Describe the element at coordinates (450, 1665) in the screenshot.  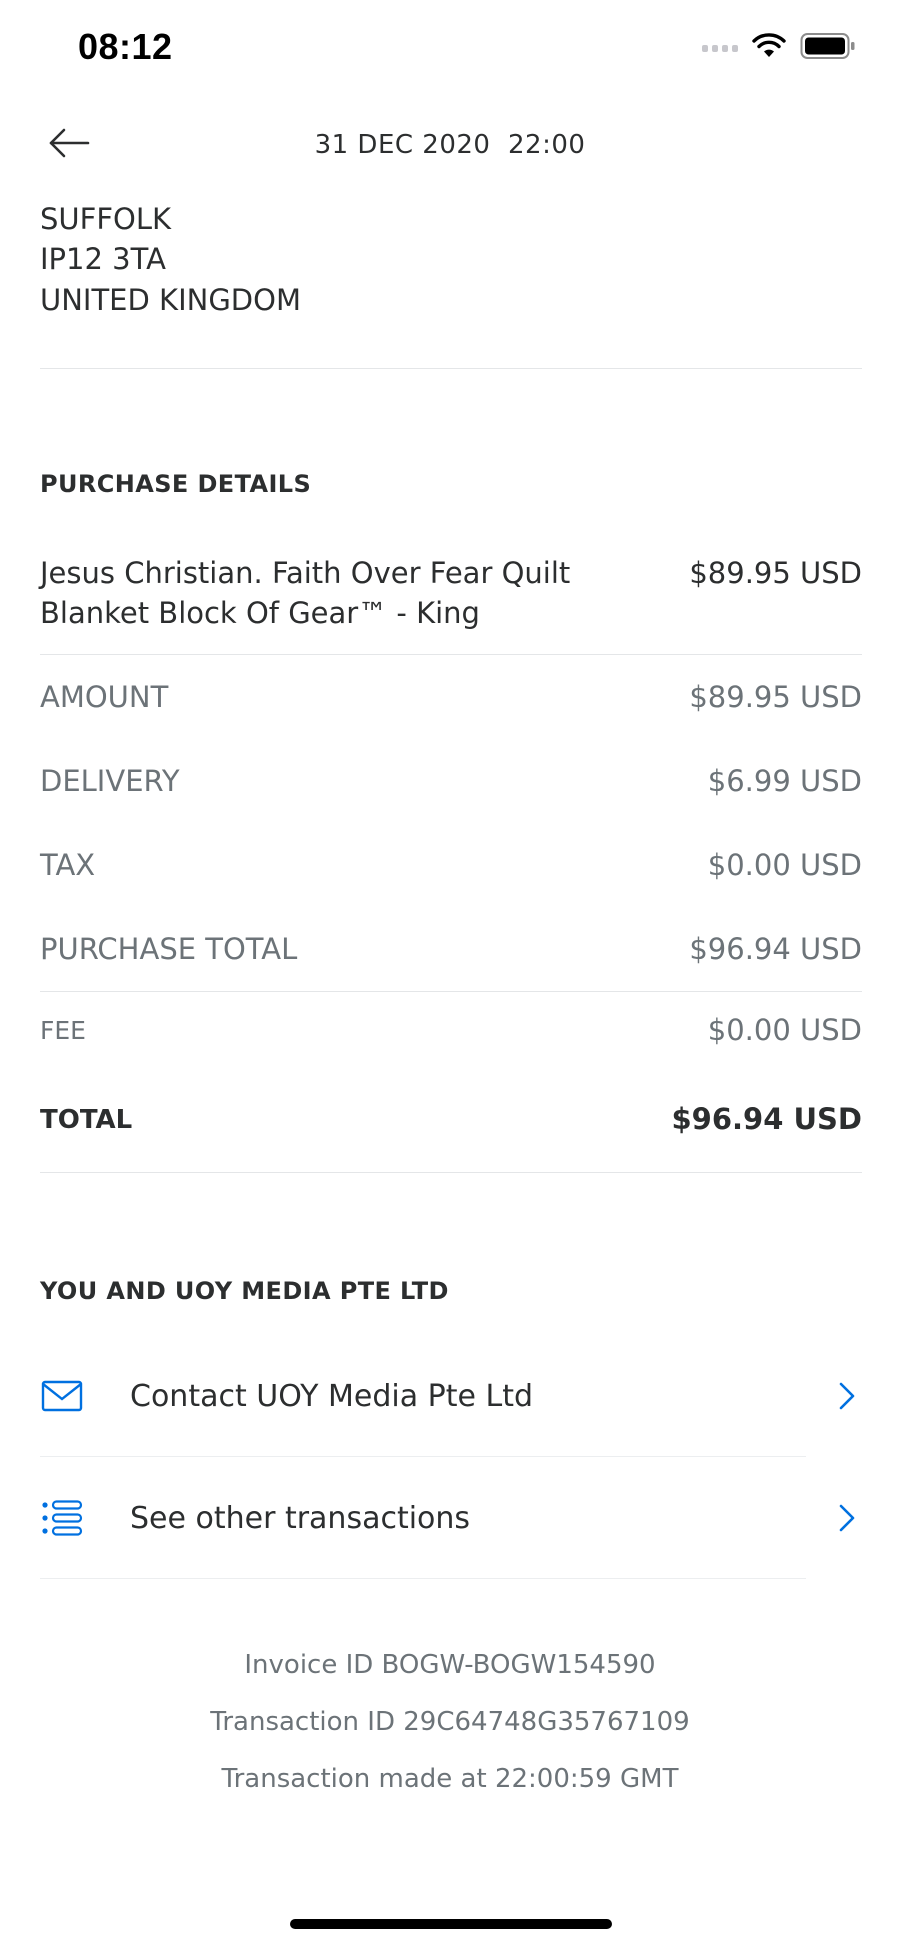
I see `invoice-id: Invoice ID BOGW-BOGW154590` at that location.